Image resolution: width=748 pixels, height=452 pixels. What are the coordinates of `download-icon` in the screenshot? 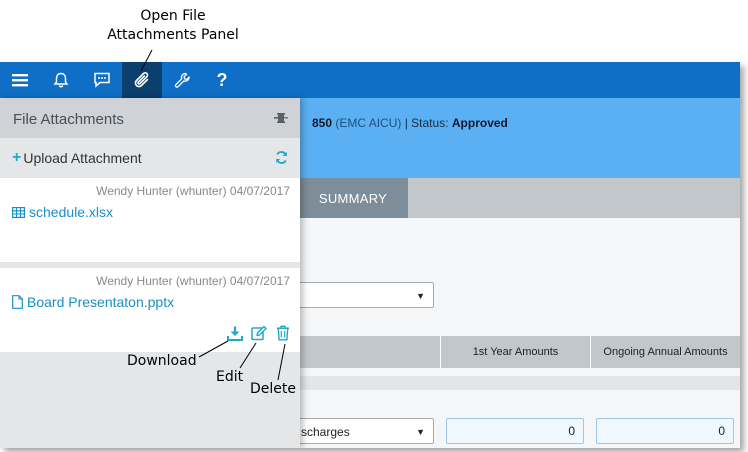 It's located at (235, 333).